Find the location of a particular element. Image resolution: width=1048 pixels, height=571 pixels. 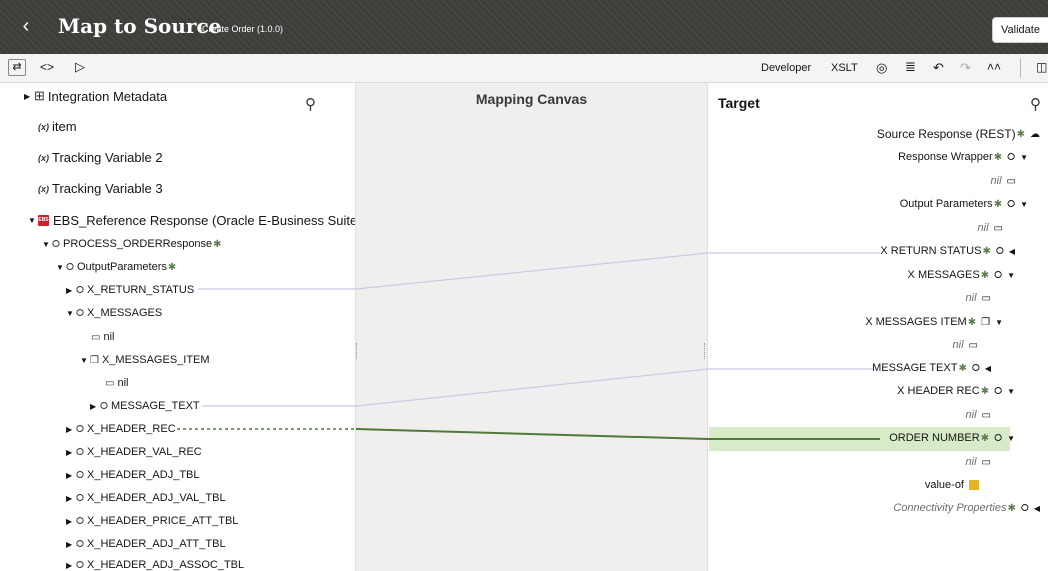

tree-node: ▶ ⊞ Integration Metadata is located at coordinates (95, 96).